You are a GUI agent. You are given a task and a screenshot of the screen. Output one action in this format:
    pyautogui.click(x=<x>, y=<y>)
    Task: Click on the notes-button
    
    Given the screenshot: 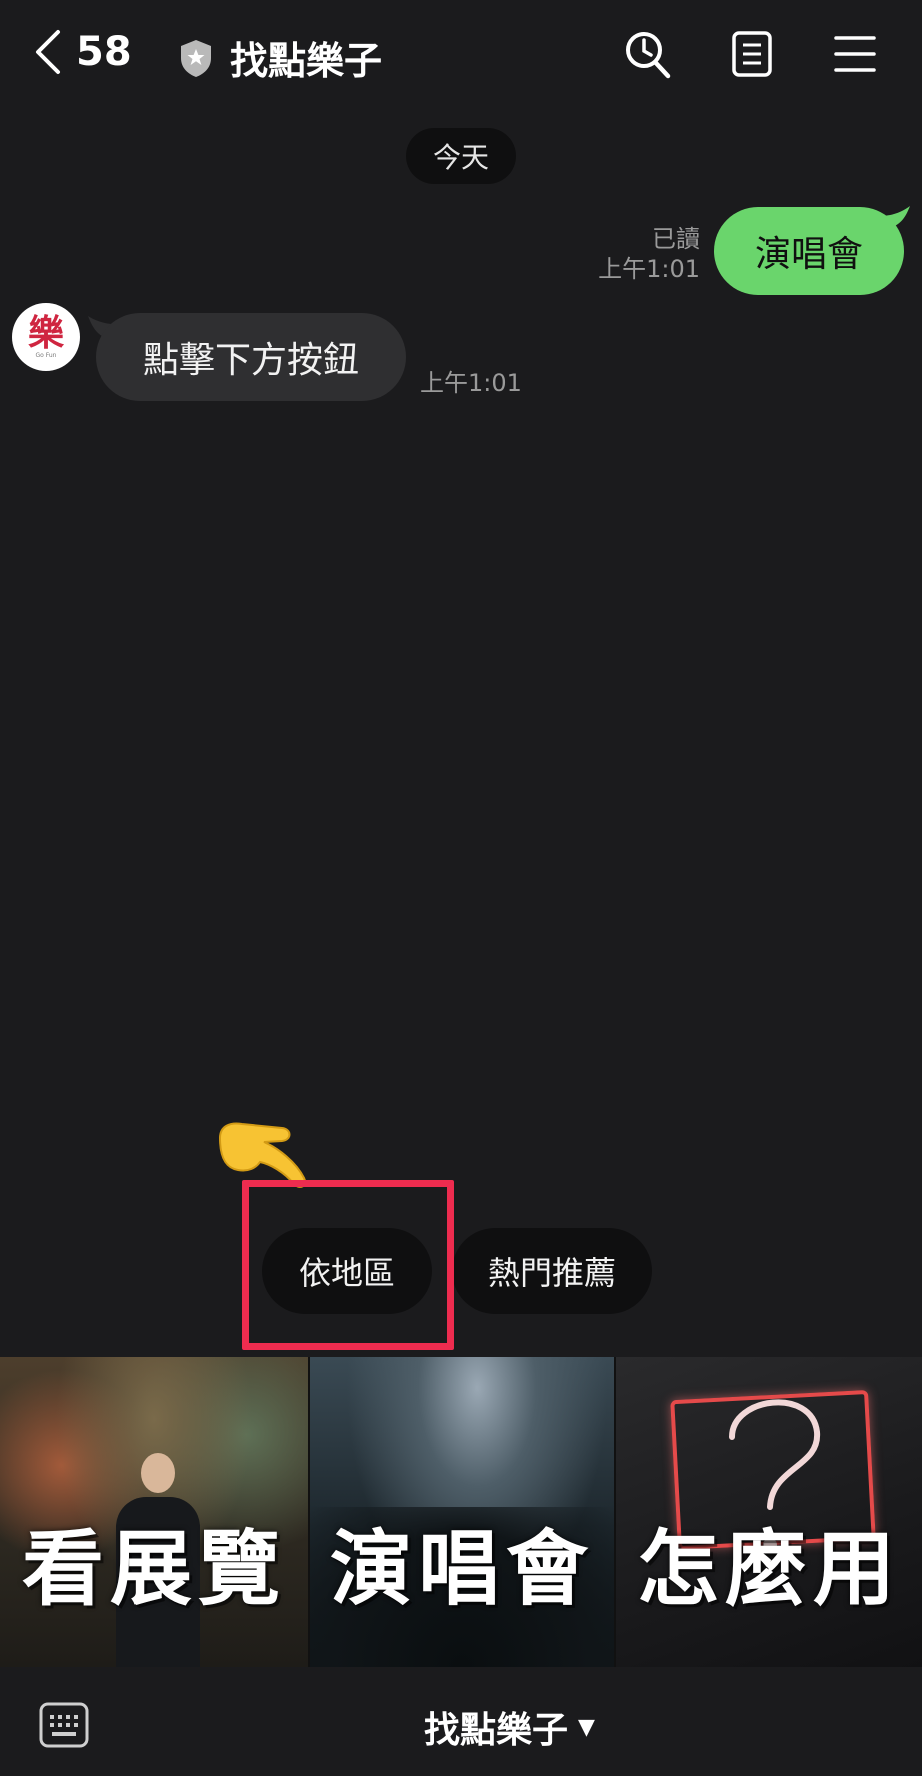 What is the action you would take?
    pyautogui.click(x=752, y=56)
    